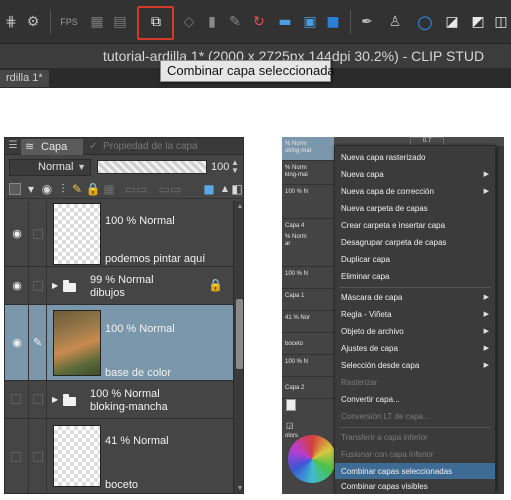 The image size is (511, 500). Describe the element at coordinates (129, 407) in the screenshot. I see `layer-name: bloking-mancha` at that location.